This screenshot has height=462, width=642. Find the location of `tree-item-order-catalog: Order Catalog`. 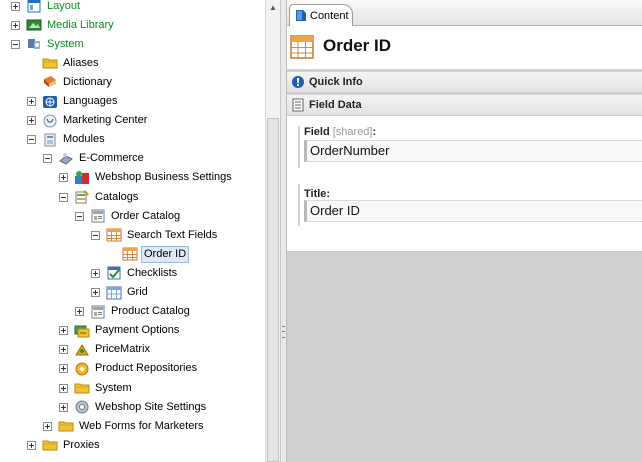

tree-item-order-catalog: Order Catalog is located at coordinates (128, 216).